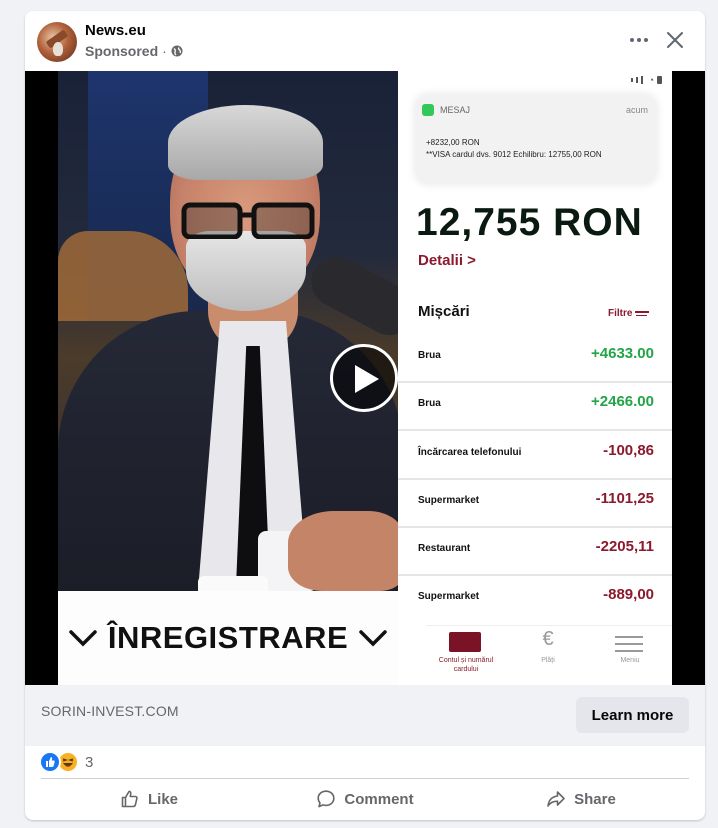  Describe the element at coordinates (529, 222) in the screenshot. I see `account-balance: 12,755 RON` at that location.